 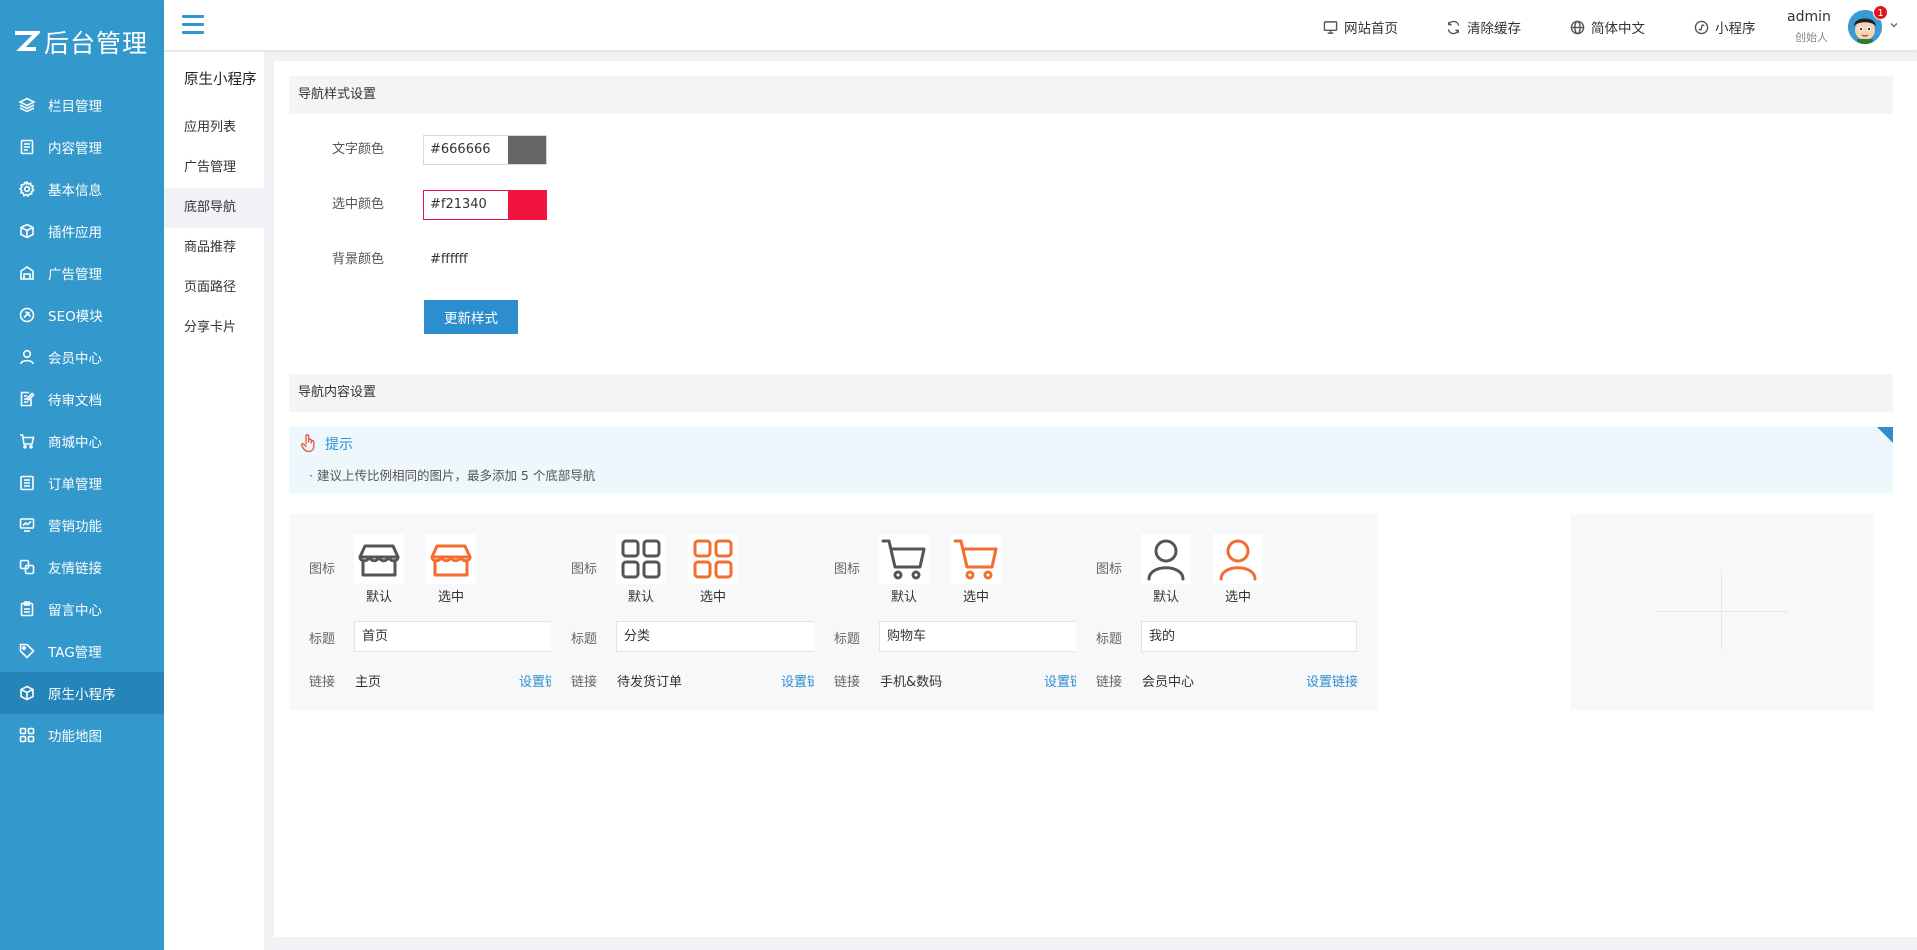 What do you see at coordinates (214, 328) in the screenshot?
I see `submenu-item-5: 分享卡片` at bounding box center [214, 328].